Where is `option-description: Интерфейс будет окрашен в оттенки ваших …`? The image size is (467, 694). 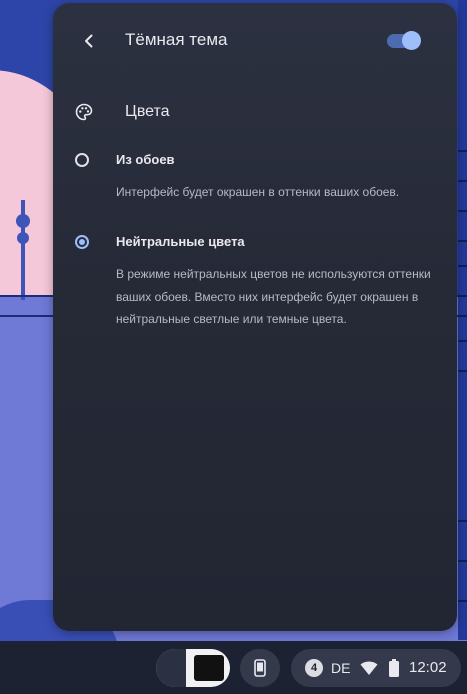 option-description: Интерфейс будет окрашен в оттенки ваших … is located at coordinates (258, 192).